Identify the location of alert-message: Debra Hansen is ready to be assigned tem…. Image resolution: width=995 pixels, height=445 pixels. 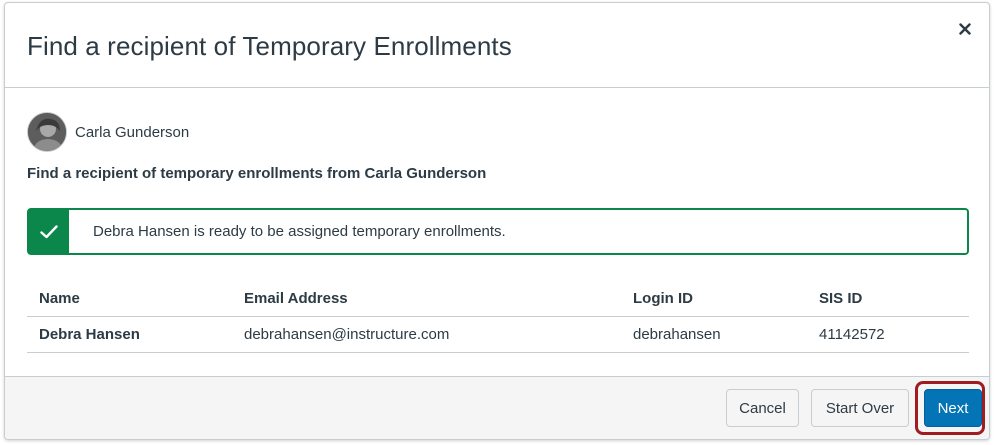
(299, 231).